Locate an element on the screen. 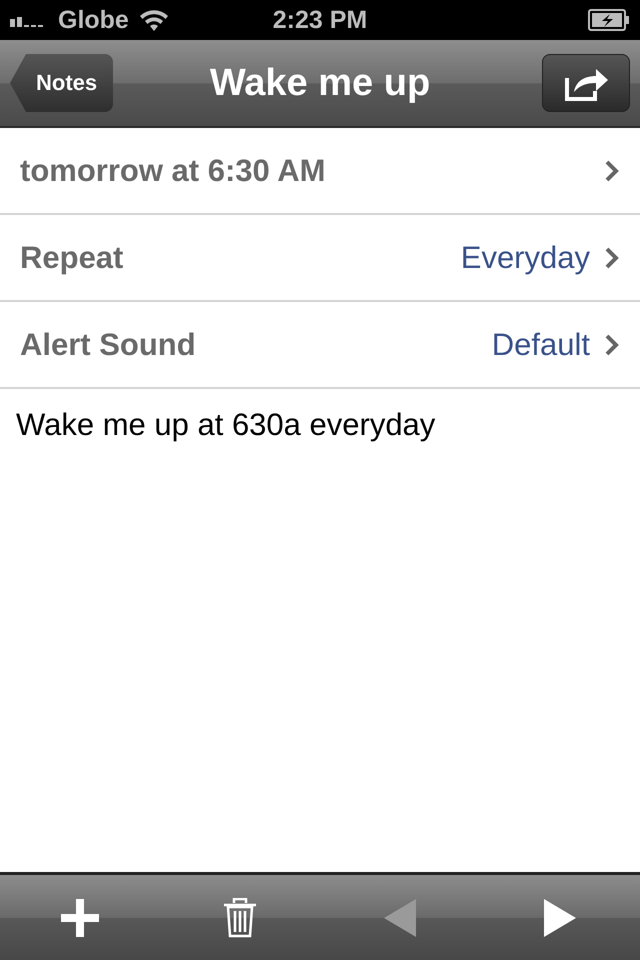 The height and width of the screenshot is (960, 640). carrier-name: Globe is located at coordinates (93, 20).